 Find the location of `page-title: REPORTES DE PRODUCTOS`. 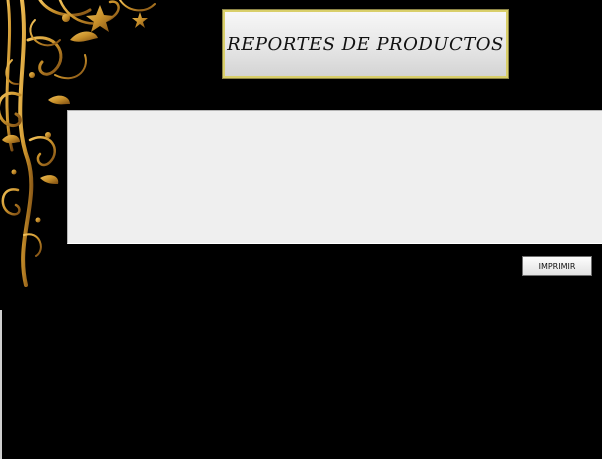

page-title: REPORTES DE PRODUCTOS is located at coordinates (365, 44).